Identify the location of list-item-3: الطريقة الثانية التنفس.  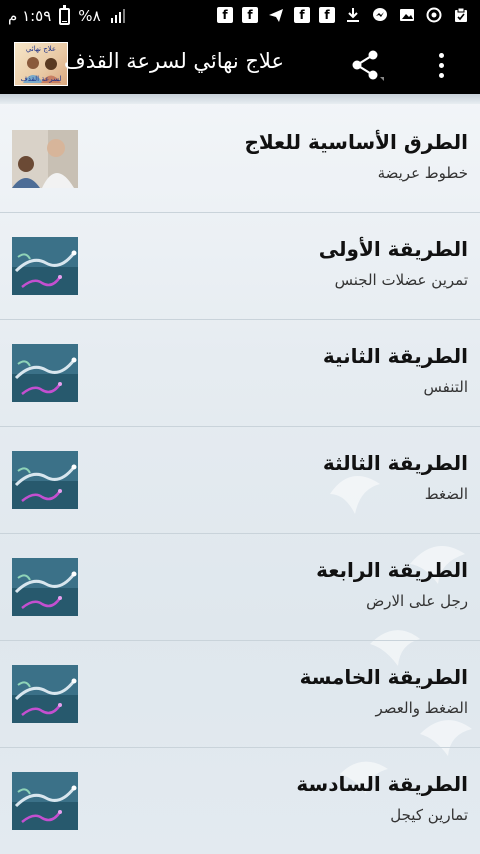
(240, 373).